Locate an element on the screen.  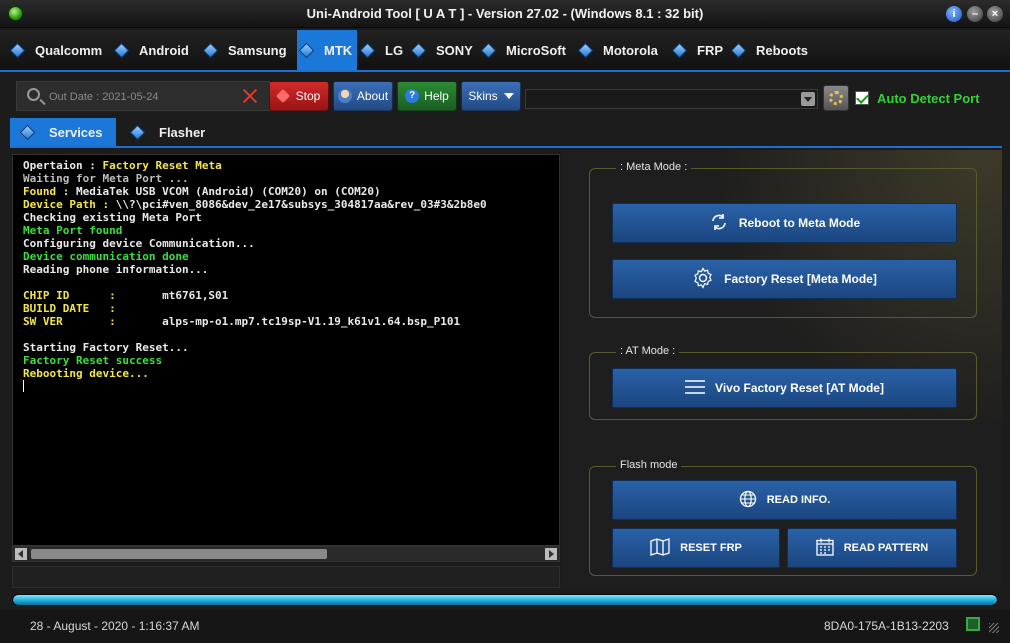
reset-frp-button: RESET FRP is located at coordinates (696, 548).